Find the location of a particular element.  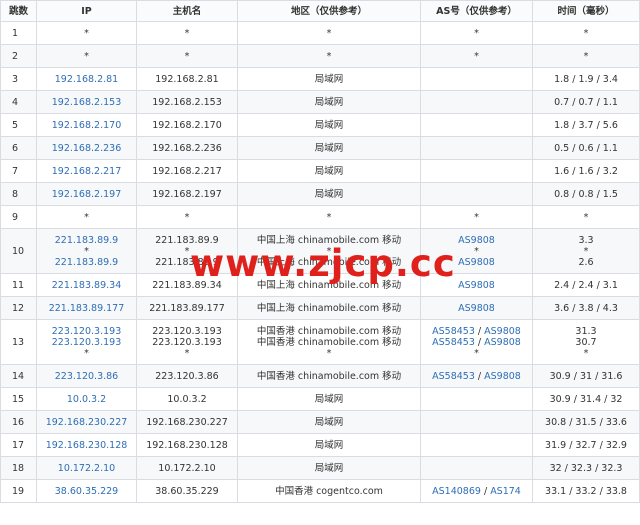

hop-number-cell: 14 is located at coordinates (18, 376).